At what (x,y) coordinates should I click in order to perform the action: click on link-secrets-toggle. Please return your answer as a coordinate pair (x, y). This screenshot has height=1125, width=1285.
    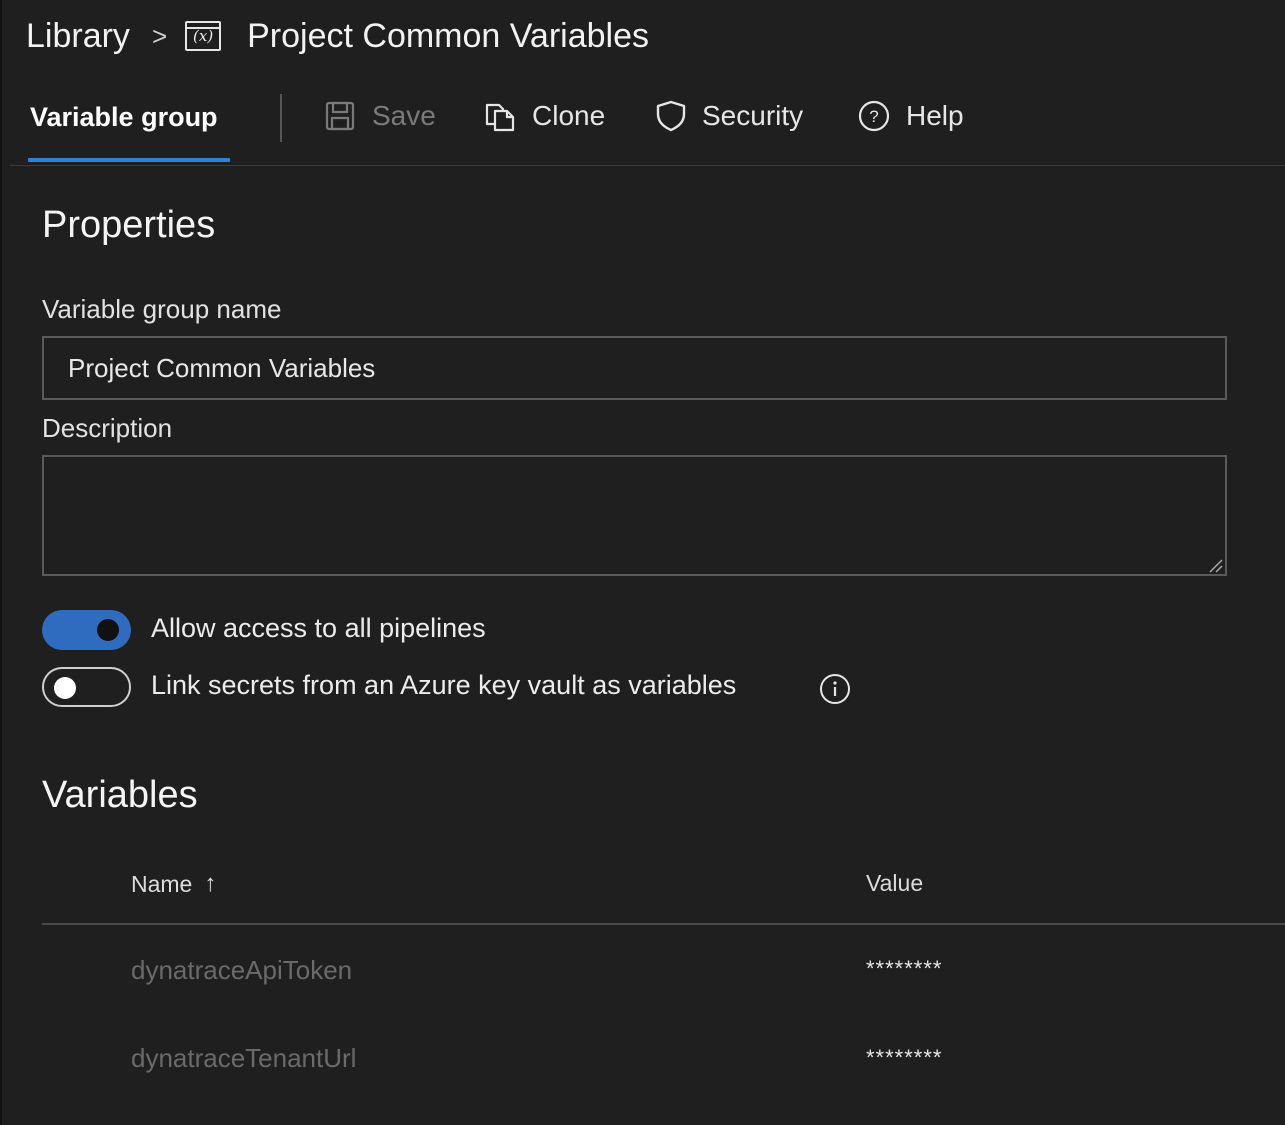
    Looking at the image, I should click on (86, 687).